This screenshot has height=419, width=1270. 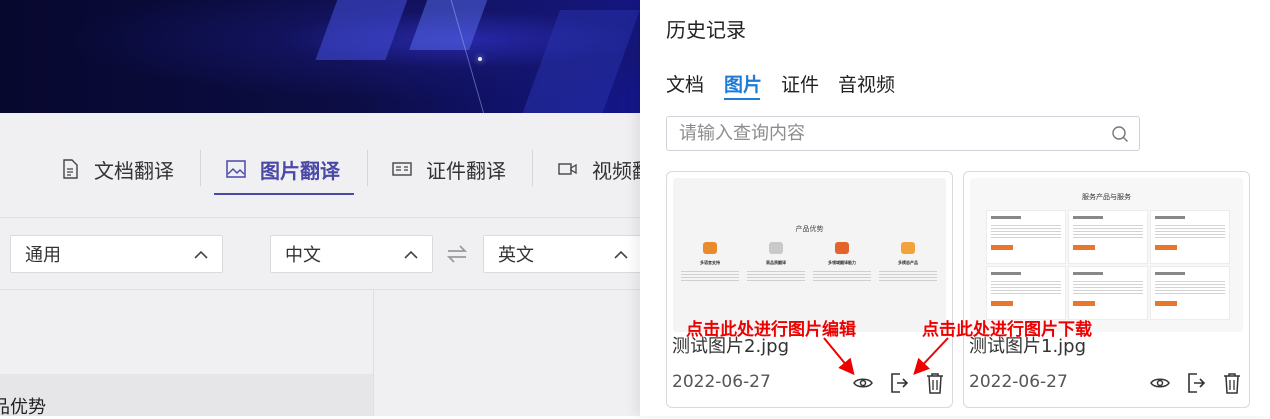 What do you see at coordinates (351, 254) in the screenshot?
I see `source-language-select: 中文` at bounding box center [351, 254].